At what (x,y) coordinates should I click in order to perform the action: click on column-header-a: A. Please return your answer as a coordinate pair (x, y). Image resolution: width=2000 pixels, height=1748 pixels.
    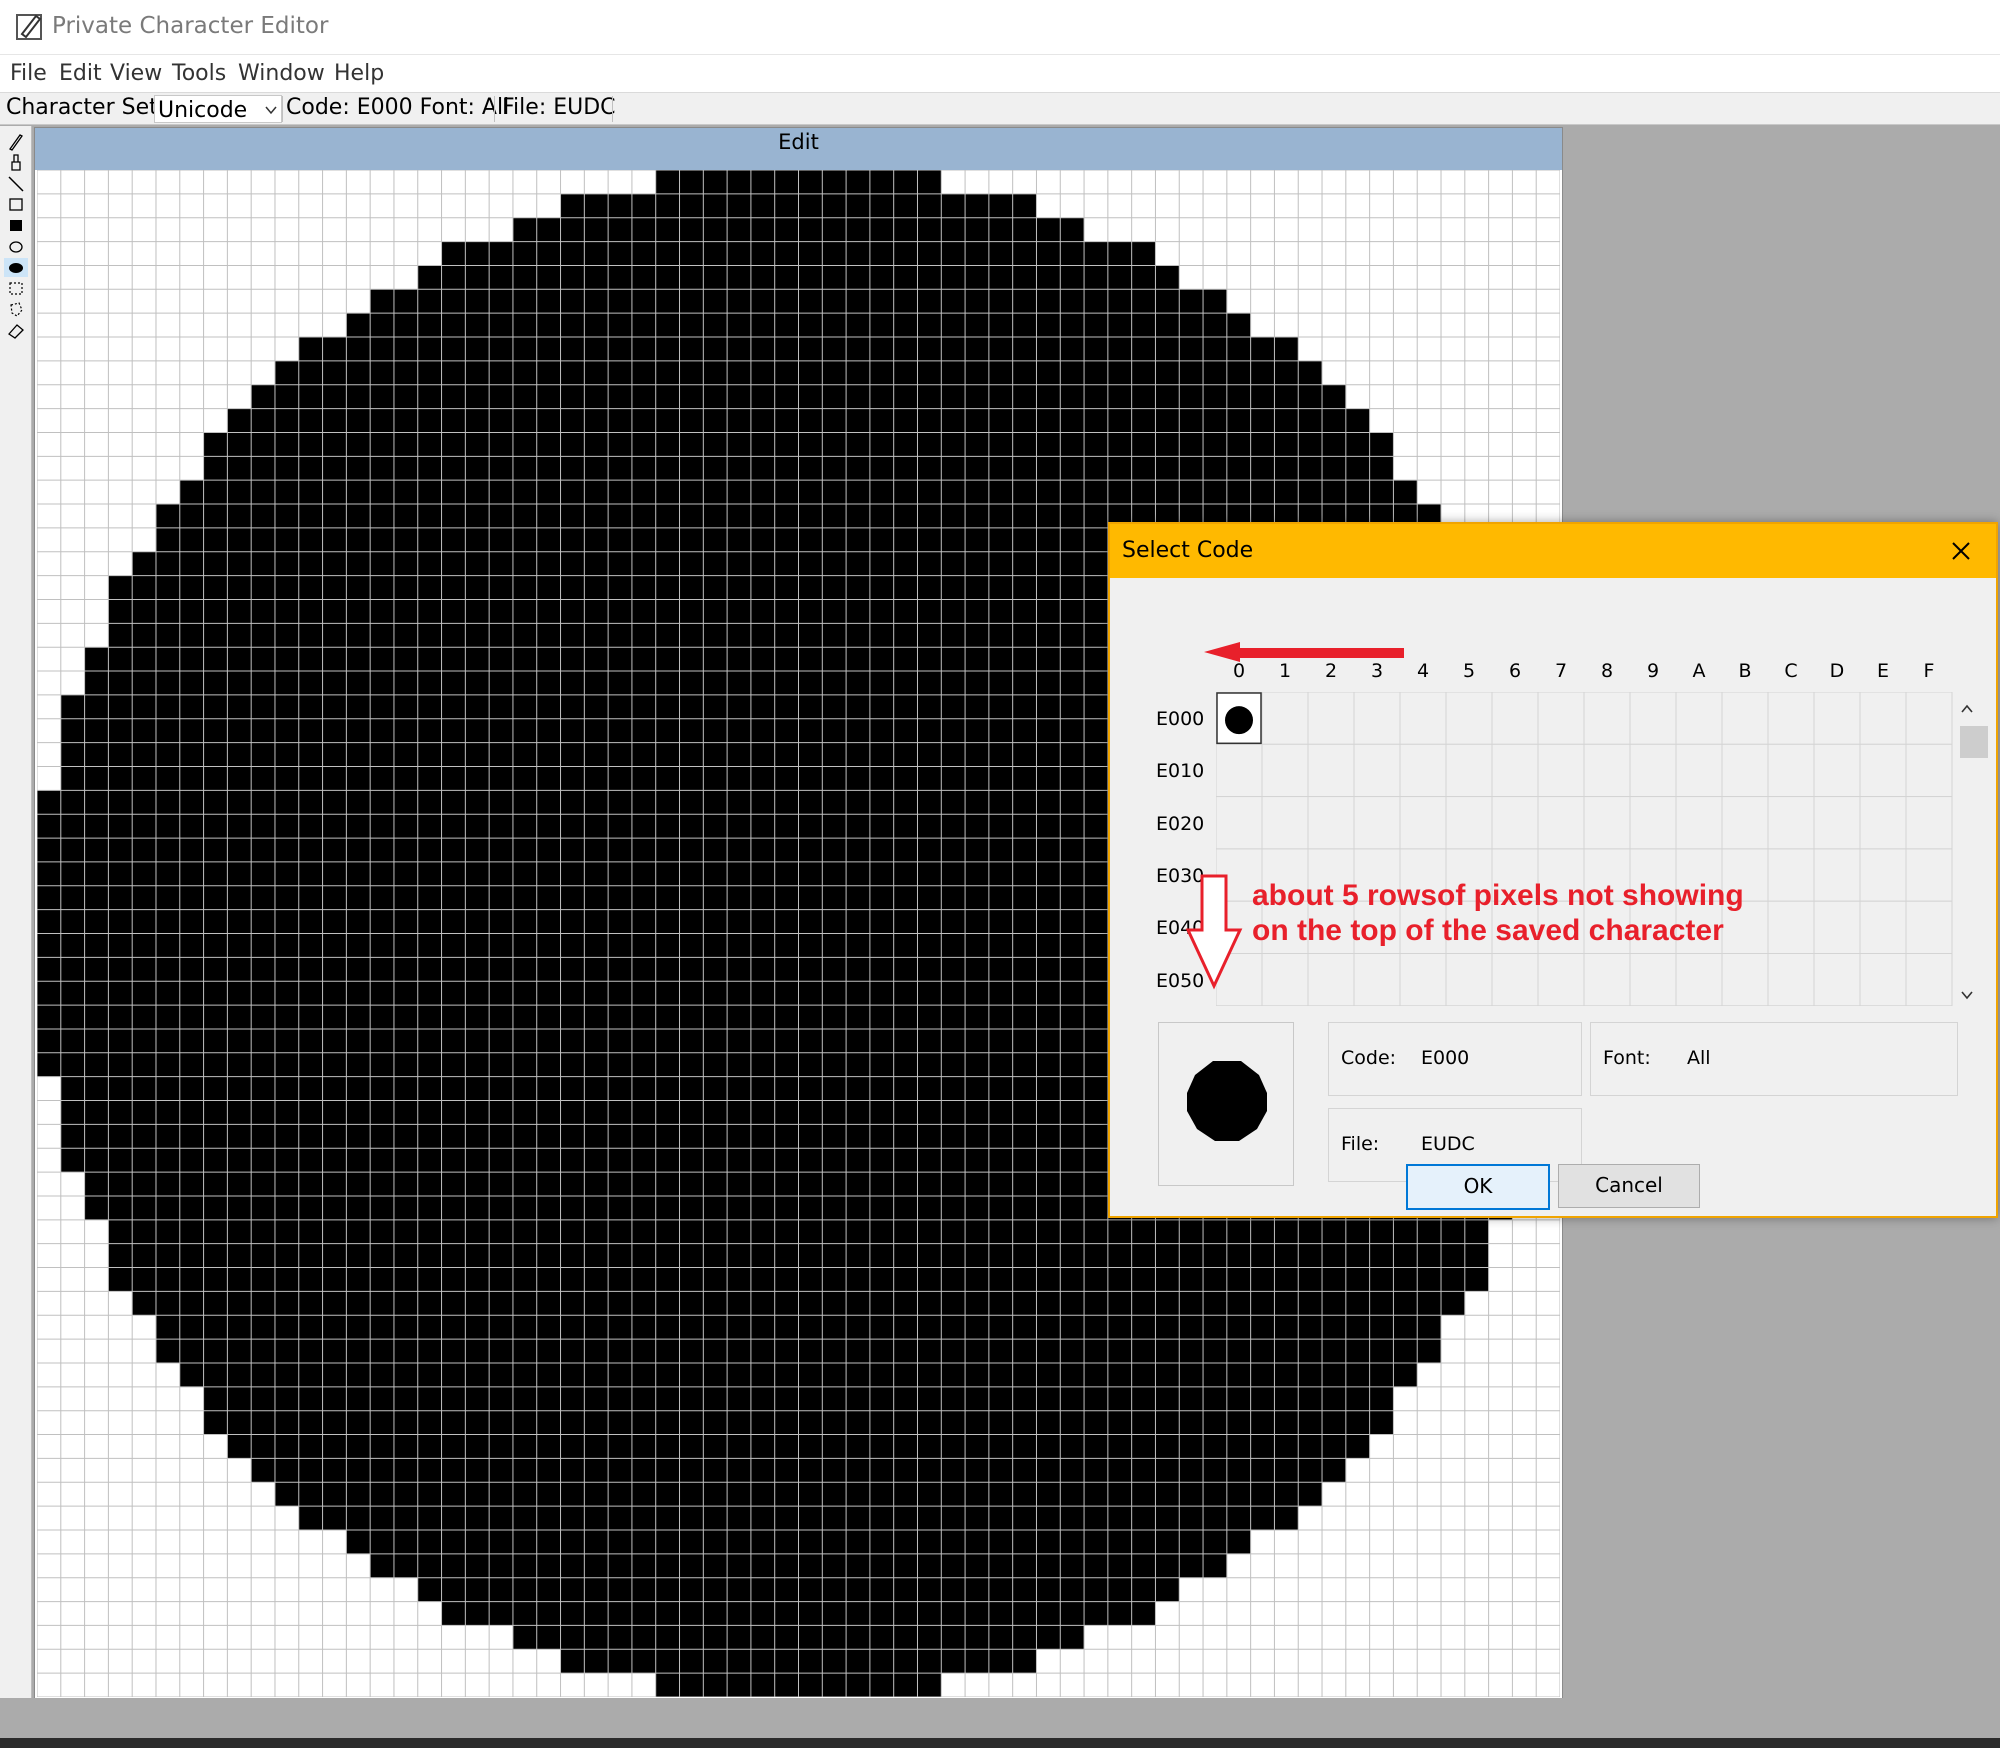
    Looking at the image, I should click on (1699, 671).